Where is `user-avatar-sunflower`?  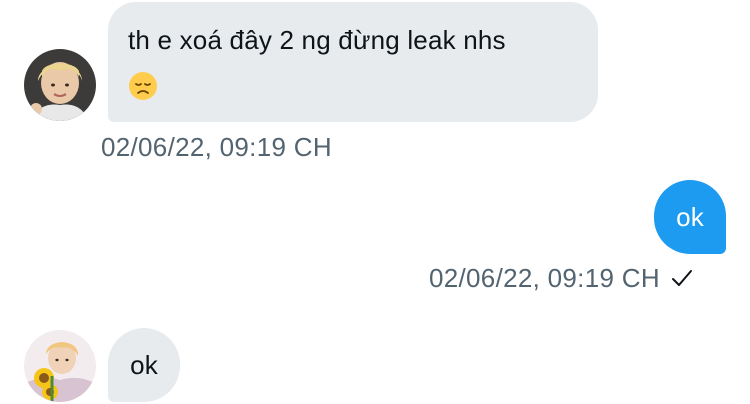 user-avatar-sunflower is located at coordinates (60, 366).